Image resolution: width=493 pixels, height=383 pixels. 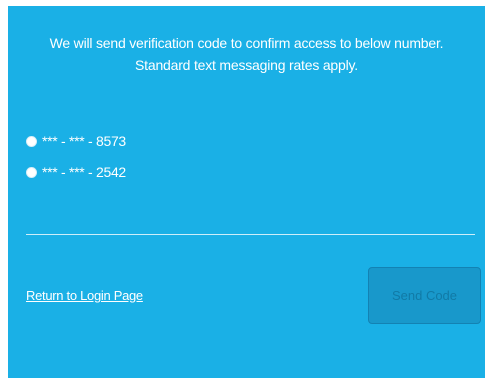 I want to click on phone-options: *** - *** - 8573 *** - *** - 2542, so click(x=76, y=161).